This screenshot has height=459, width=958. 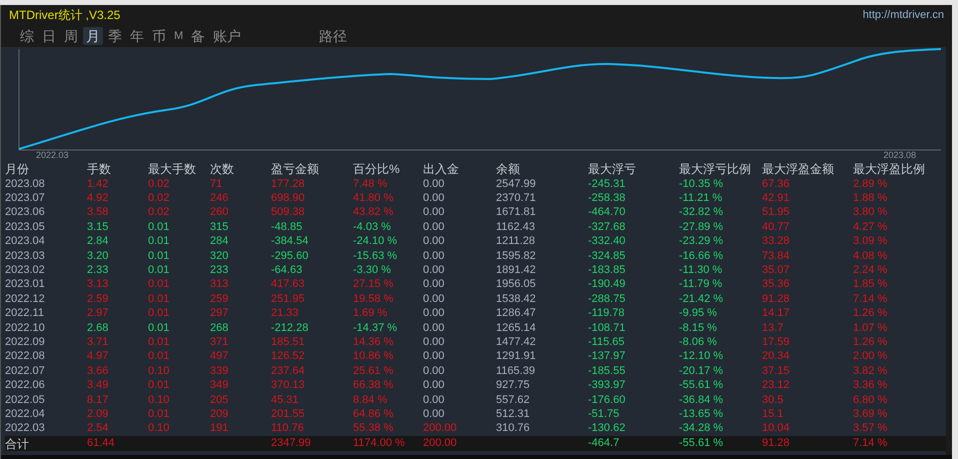 What do you see at coordinates (64, 15) in the screenshot?
I see `window-title: MTDriver统计 ,V3.25` at bounding box center [64, 15].